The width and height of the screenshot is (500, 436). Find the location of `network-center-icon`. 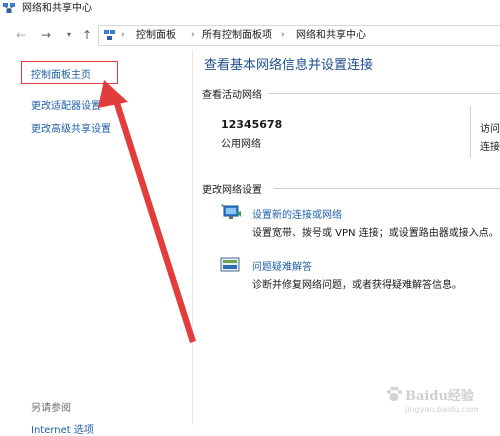

network-center-icon is located at coordinates (9, 8).